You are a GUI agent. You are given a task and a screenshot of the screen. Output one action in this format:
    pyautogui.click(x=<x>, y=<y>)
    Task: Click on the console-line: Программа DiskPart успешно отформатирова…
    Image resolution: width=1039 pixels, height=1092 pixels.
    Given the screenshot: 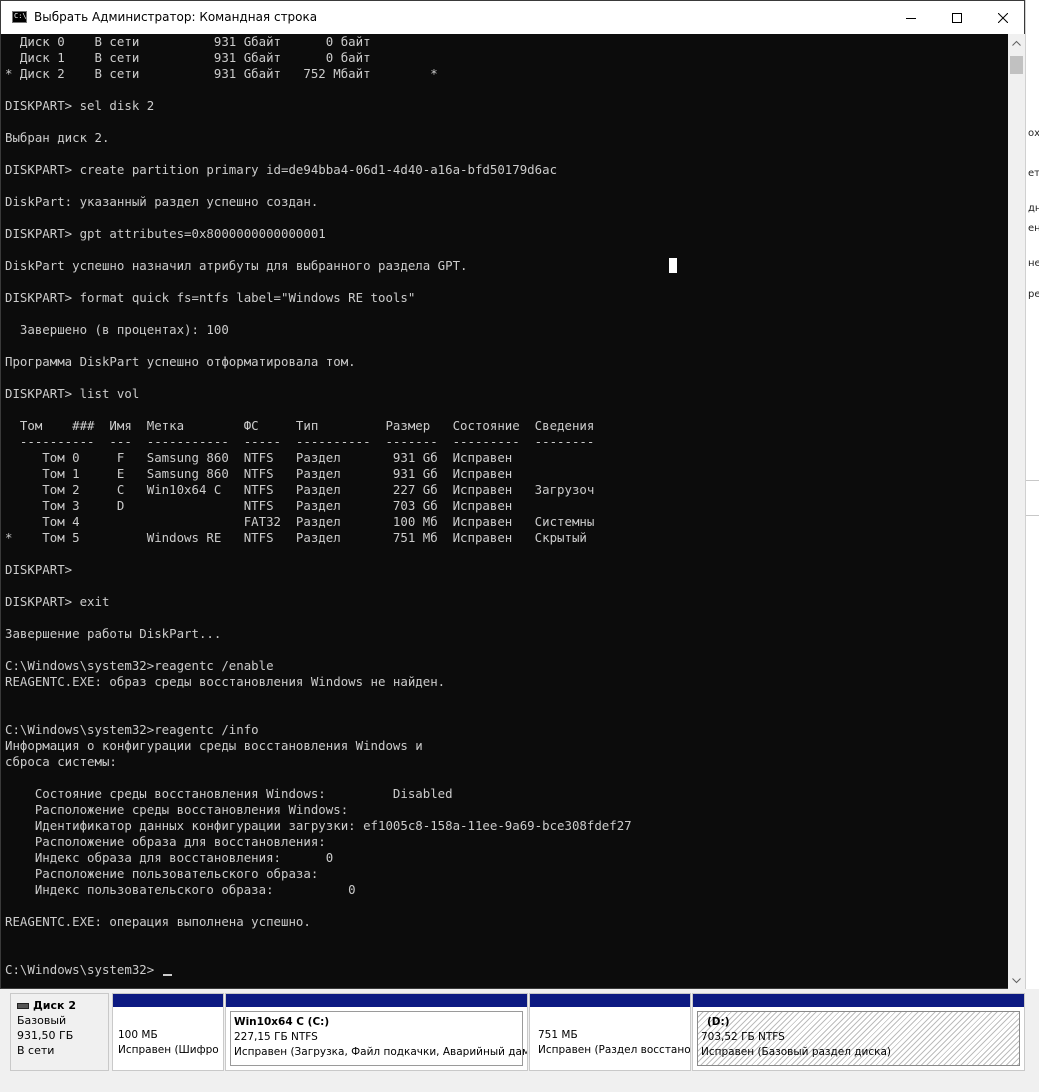 What is the action you would take?
    pyautogui.click(x=180, y=361)
    